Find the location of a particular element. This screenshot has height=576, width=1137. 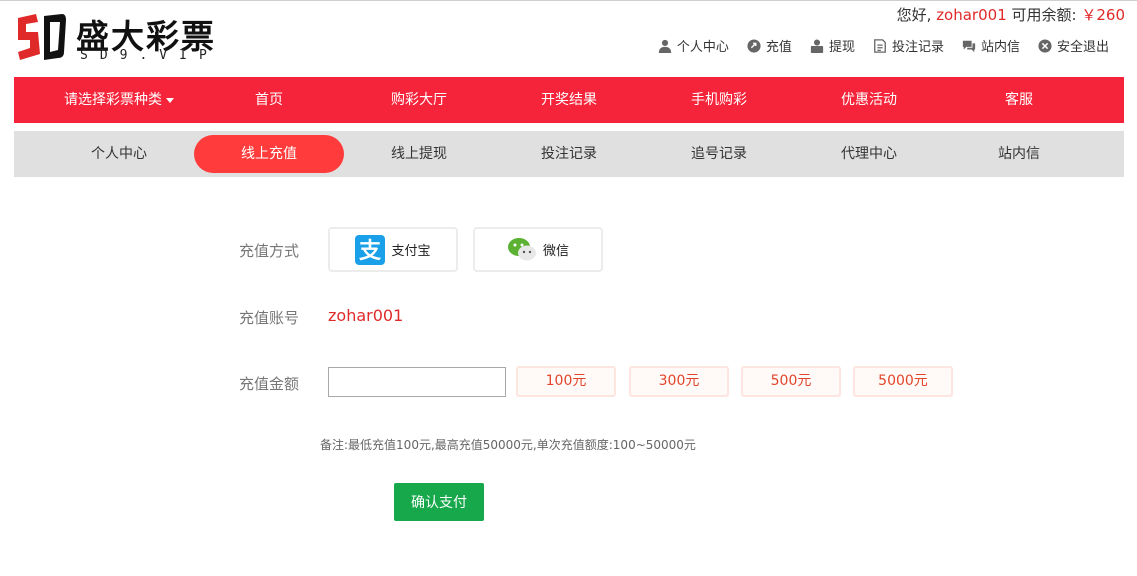

user-link-label: 投注记录 is located at coordinates (917, 47).